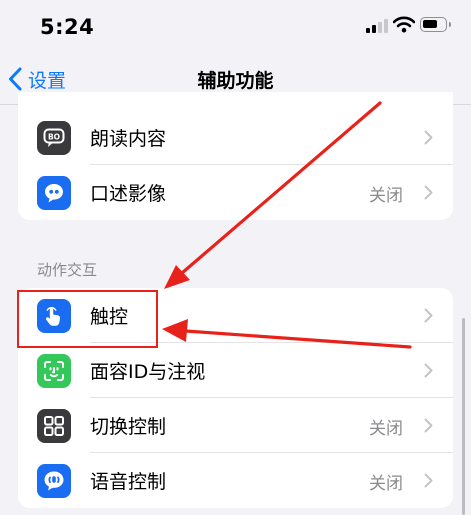  I want to click on quote-bubble-icon, so click(54, 193).